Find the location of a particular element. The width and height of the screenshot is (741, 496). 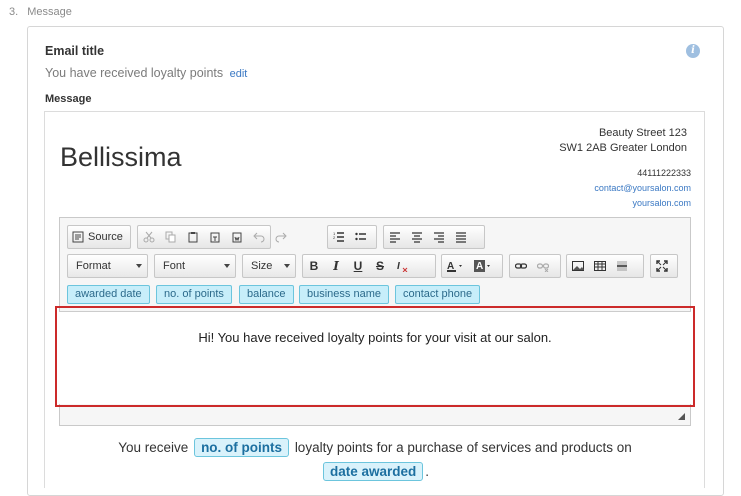

paste-text-icon is located at coordinates (215, 237).